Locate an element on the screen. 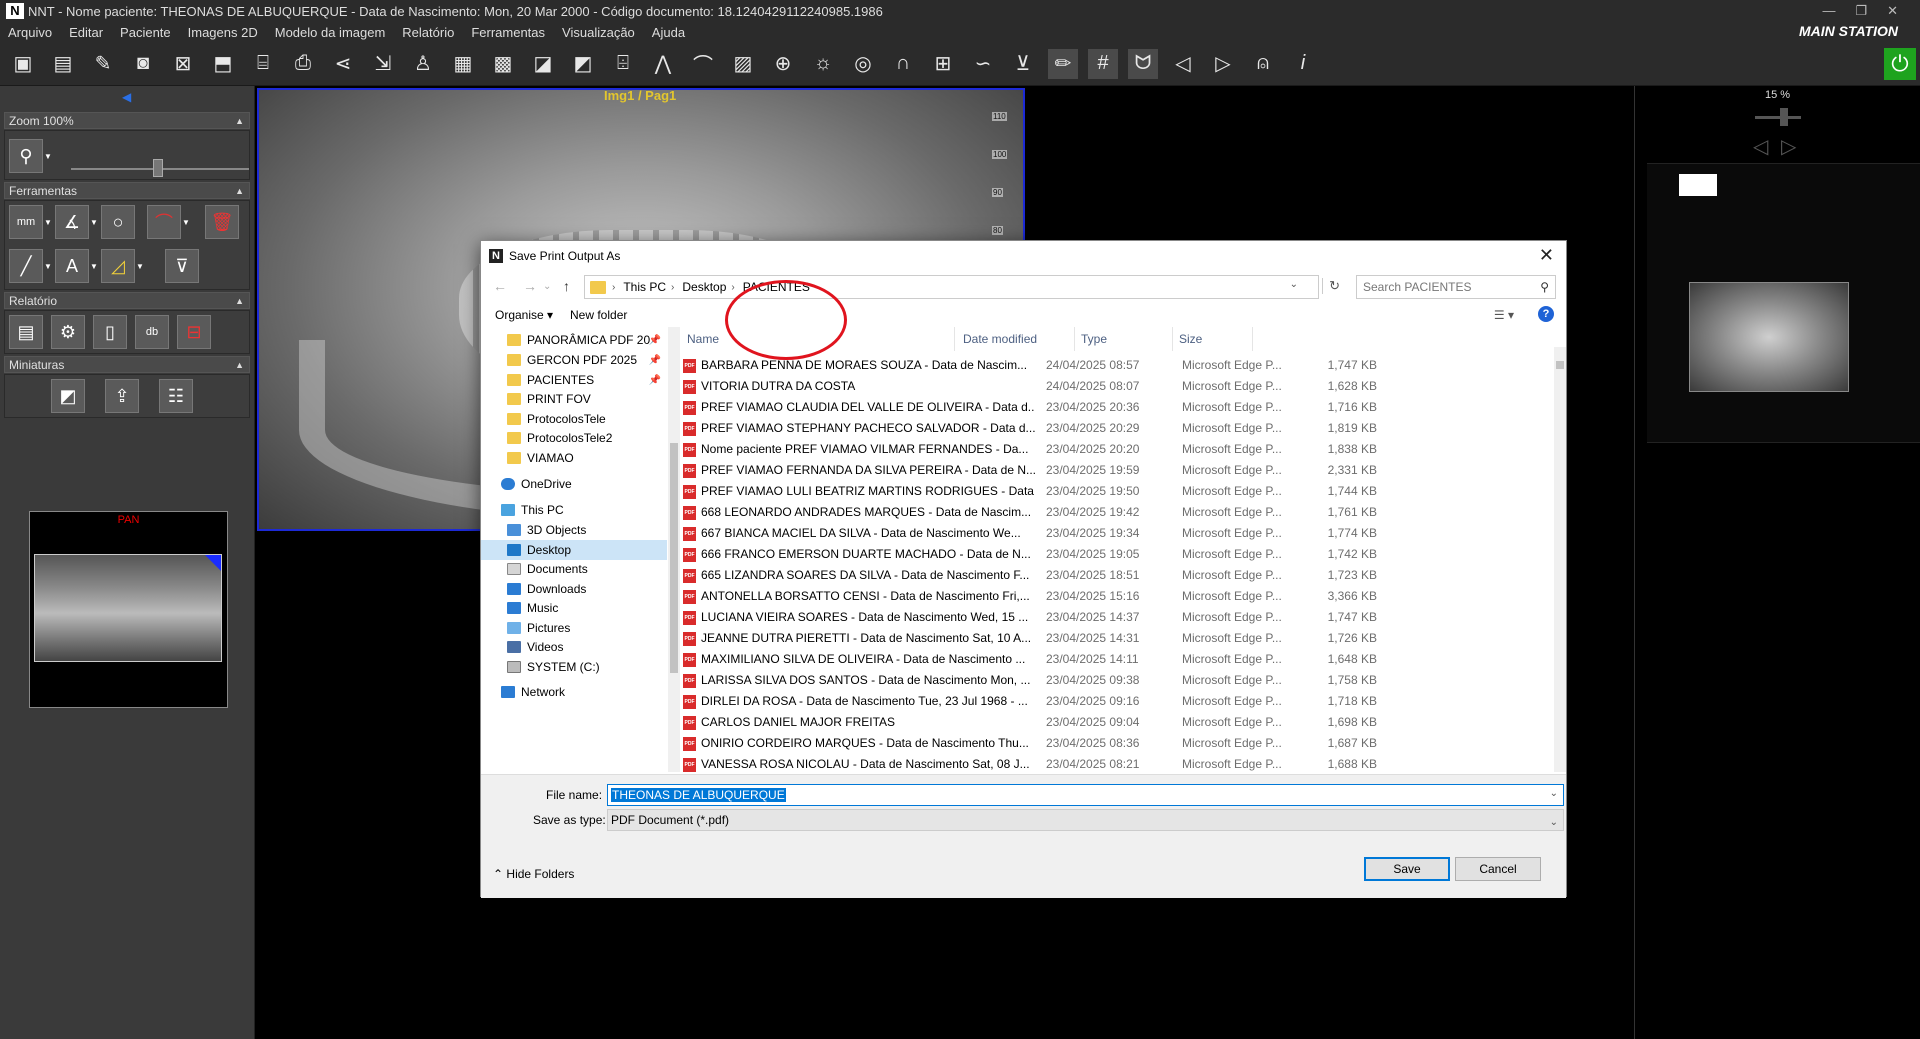 The width and height of the screenshot is (1920, 1039). address-bar: › This PC › Desktop › PACIENTES ⌄ ↻ is located at coordinates (962, 287).